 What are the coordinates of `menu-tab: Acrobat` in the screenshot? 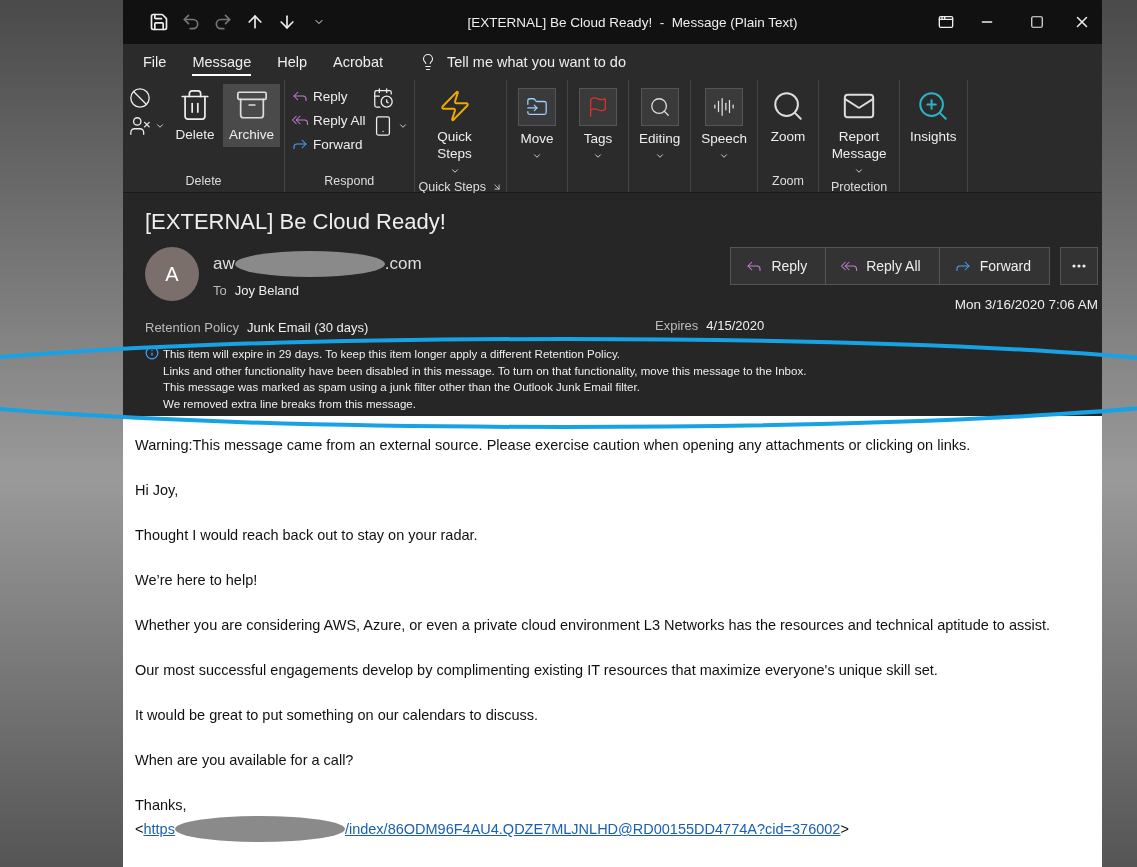 It's located at (358, 62).